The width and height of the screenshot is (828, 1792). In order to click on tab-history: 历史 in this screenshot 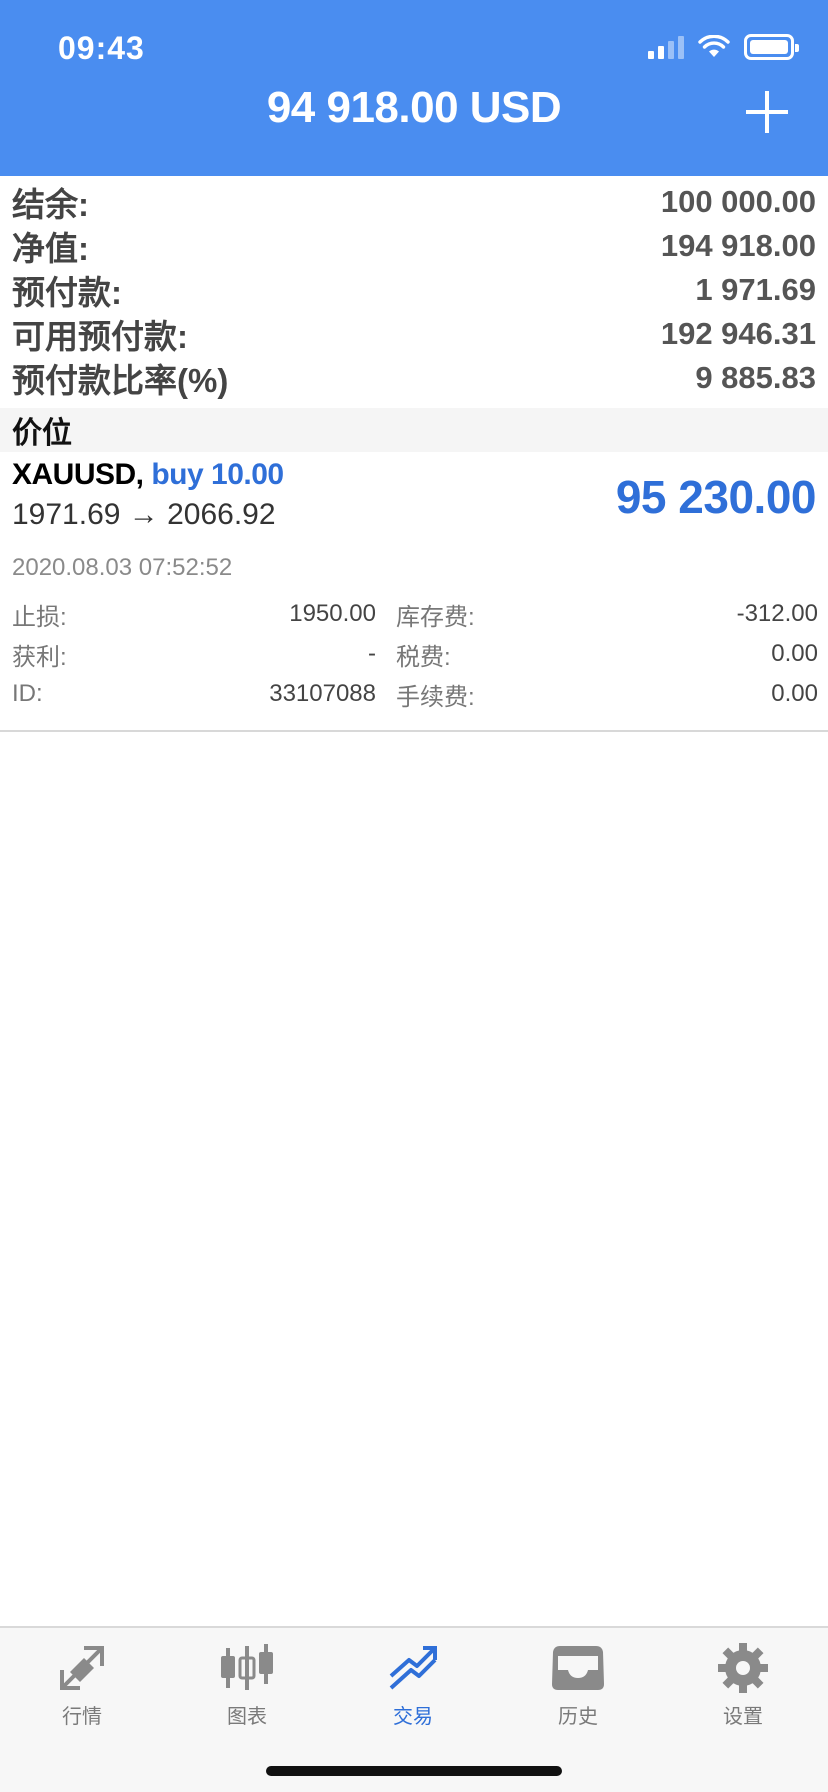, I will do `click(578, 1687)`.